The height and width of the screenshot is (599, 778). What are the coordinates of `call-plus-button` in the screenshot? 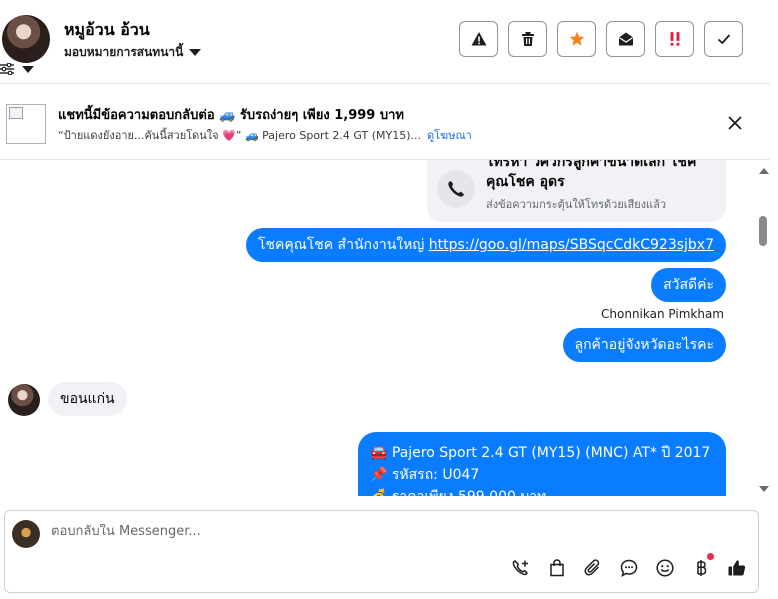 It's located at (521, 568).